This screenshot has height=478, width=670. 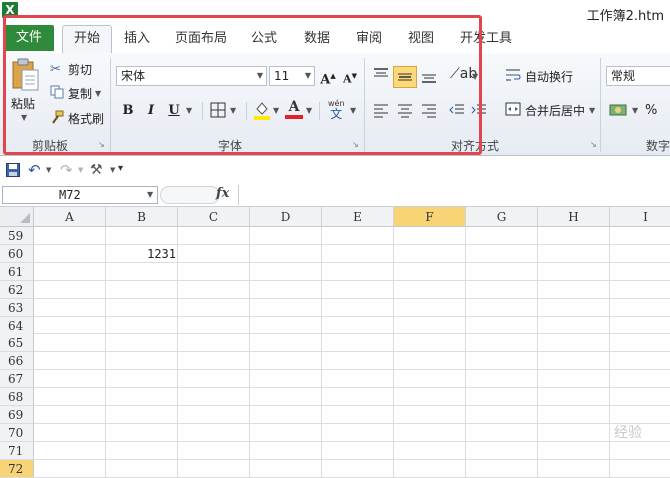 What do you see at coordinates (17, 254) in the screenshot?
I see `row-header-60: 60` at bounding box center [17, 254].